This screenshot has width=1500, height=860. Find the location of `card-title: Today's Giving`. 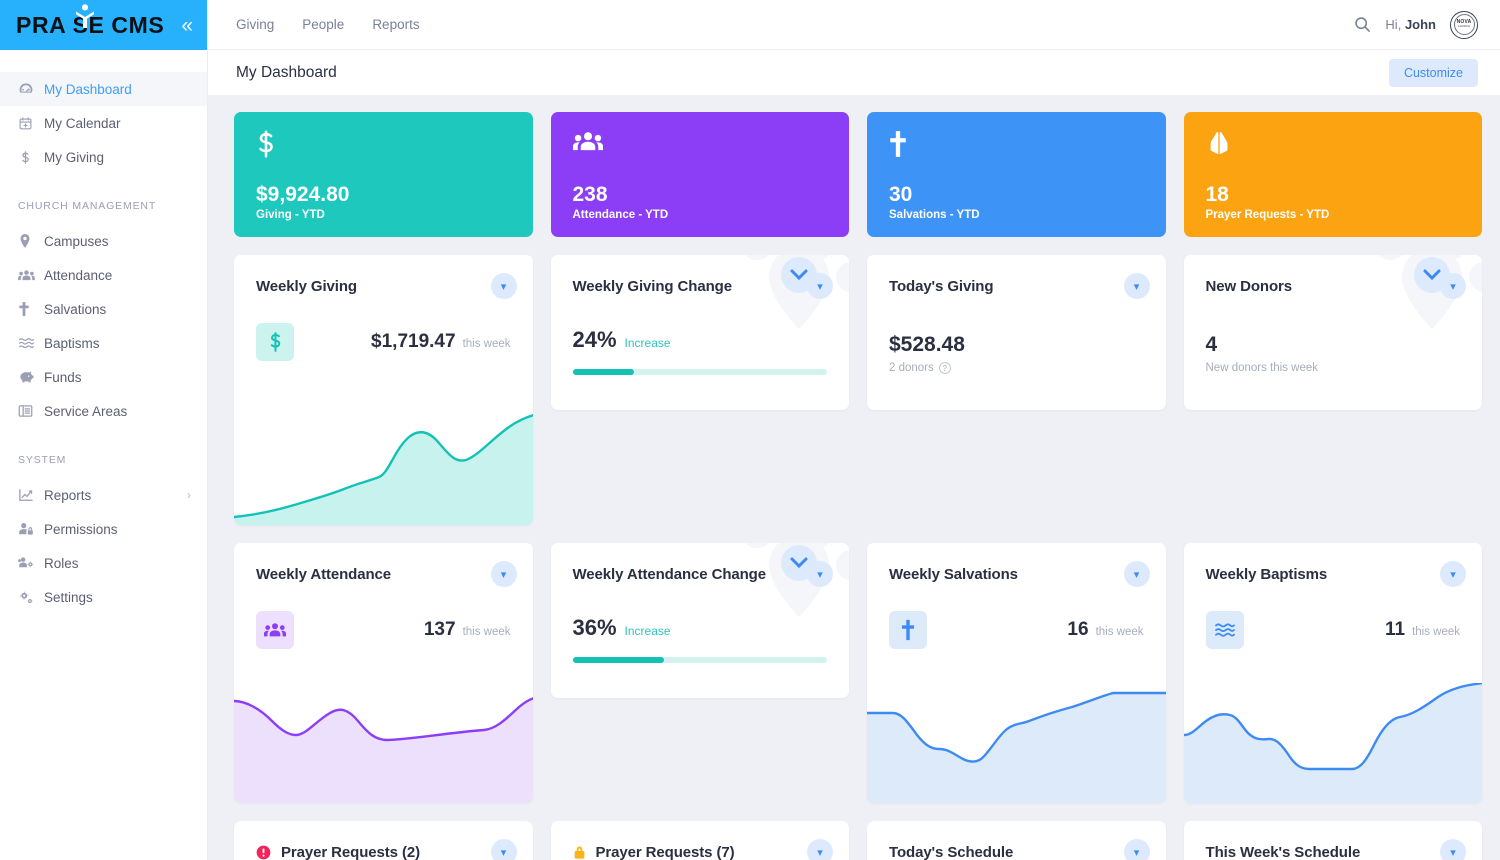

card-title: Today's Giving is located at coordinates (941, 286).